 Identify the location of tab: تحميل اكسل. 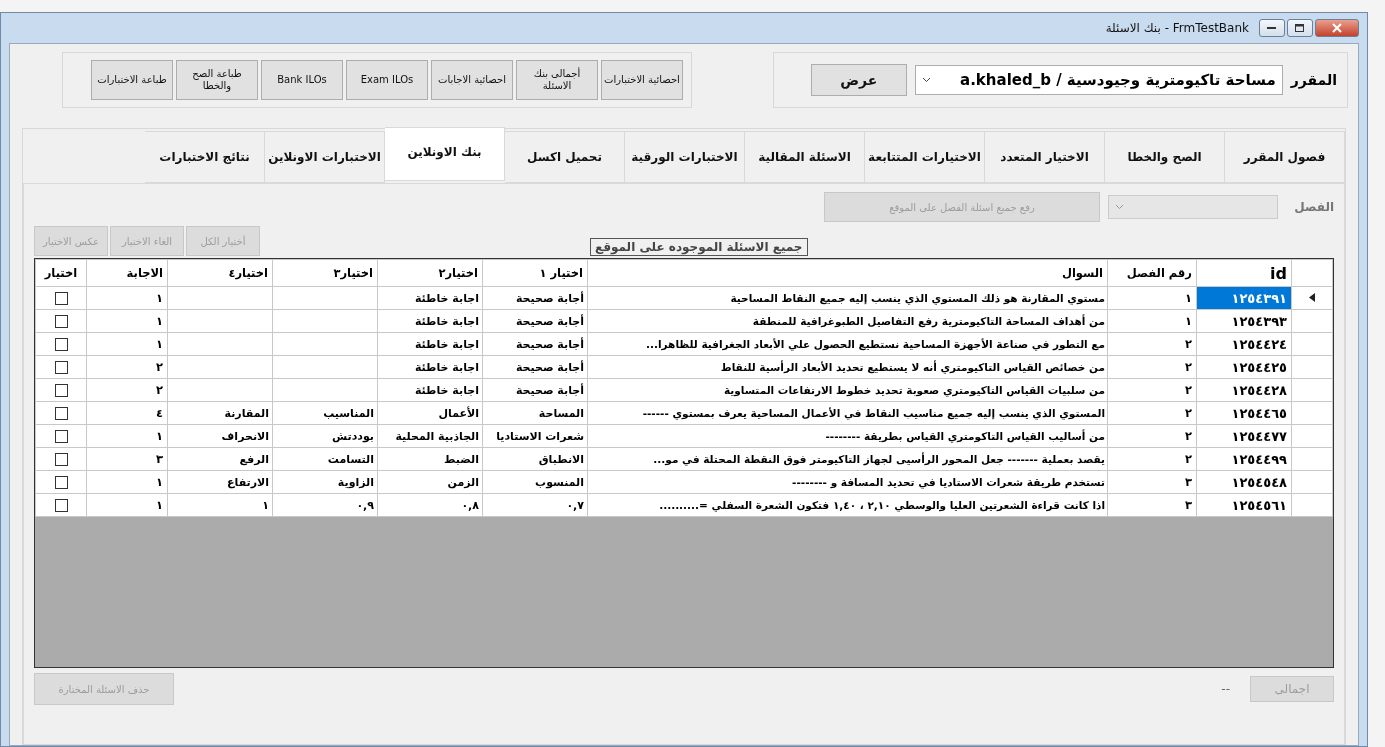
(565, 157).